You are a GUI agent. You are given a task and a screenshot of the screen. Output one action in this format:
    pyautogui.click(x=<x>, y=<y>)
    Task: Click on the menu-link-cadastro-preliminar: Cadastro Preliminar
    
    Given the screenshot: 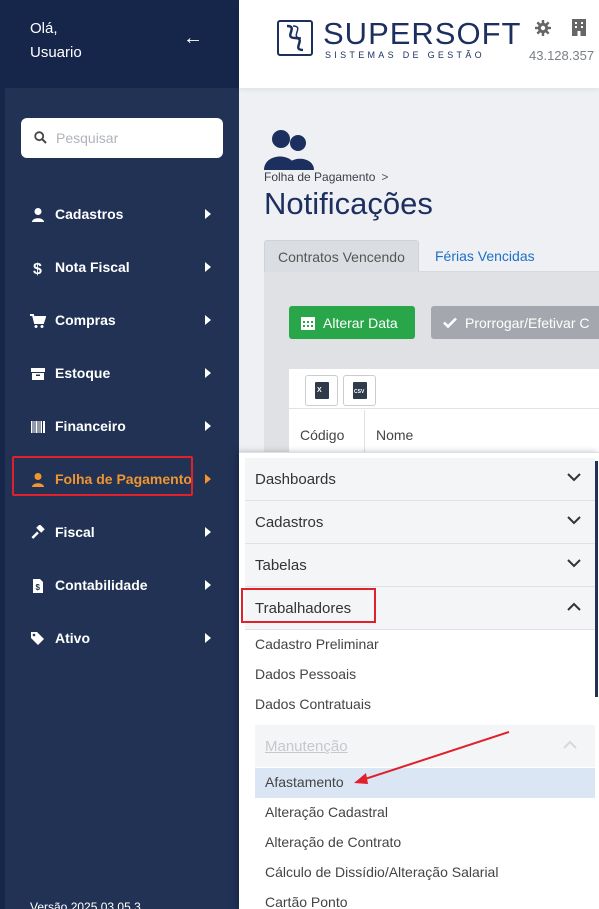 What is the action you would take?
    pyautogui.click(x=317, y=644)
    